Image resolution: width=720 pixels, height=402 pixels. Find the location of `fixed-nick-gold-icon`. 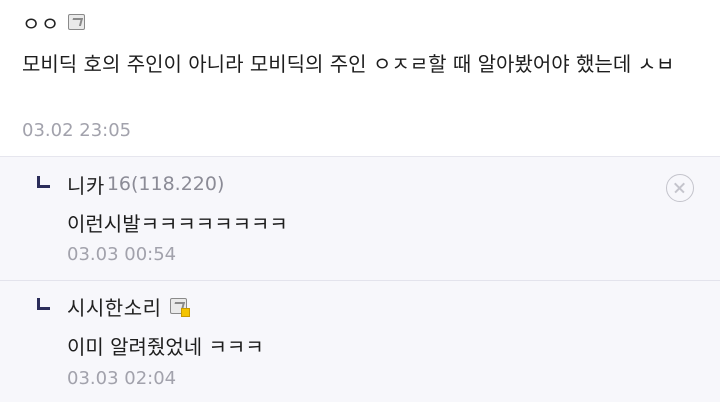

fixed-nick-gold-icon is located at coordinates (179, 307).